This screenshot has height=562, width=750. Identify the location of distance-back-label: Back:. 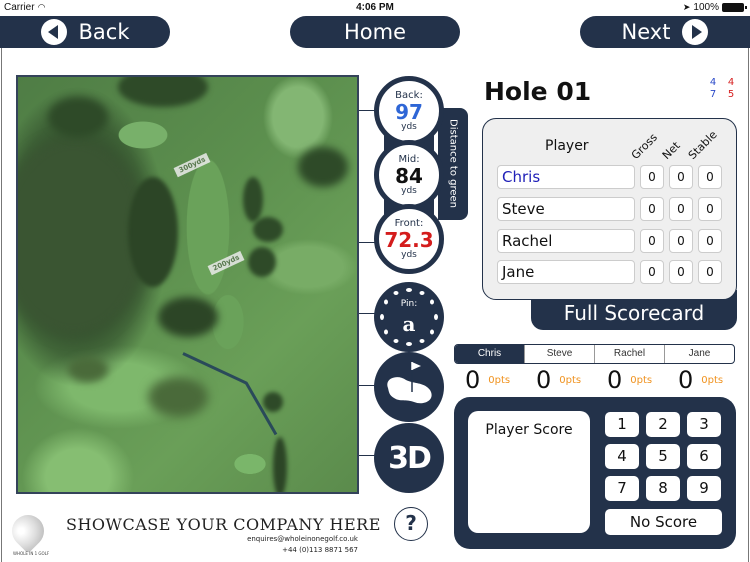
(409, 95).